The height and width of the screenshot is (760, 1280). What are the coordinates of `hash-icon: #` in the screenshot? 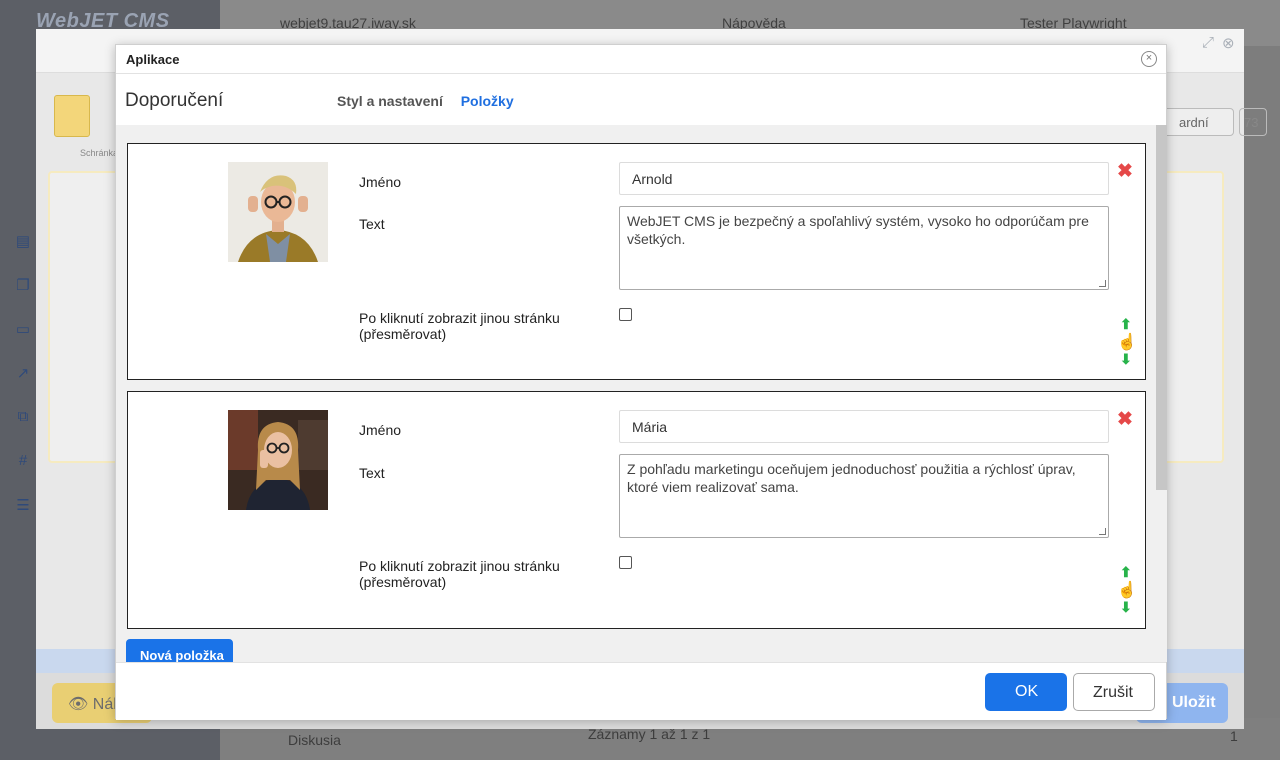 It's located at (23, 460).